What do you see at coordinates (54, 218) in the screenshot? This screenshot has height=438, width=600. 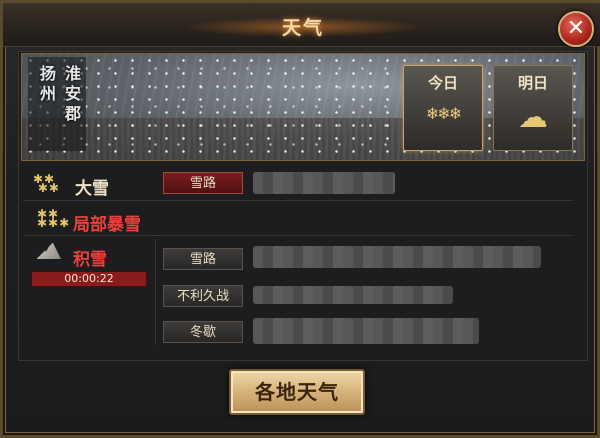 I see `blizzard-icon: ✱✱ ✱✱✱` at bounding box center [54, 218].